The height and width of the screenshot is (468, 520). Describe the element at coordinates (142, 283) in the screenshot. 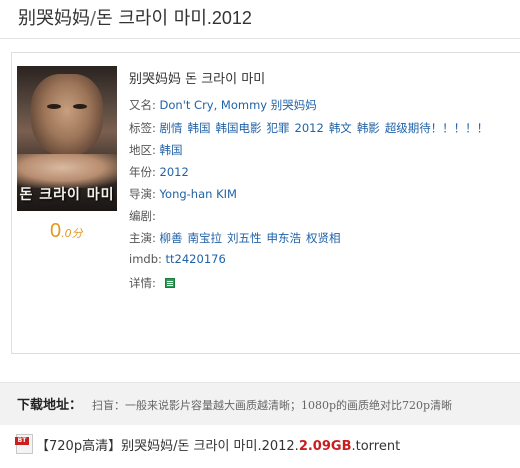

I see `detail-label: 详情:` at that location.